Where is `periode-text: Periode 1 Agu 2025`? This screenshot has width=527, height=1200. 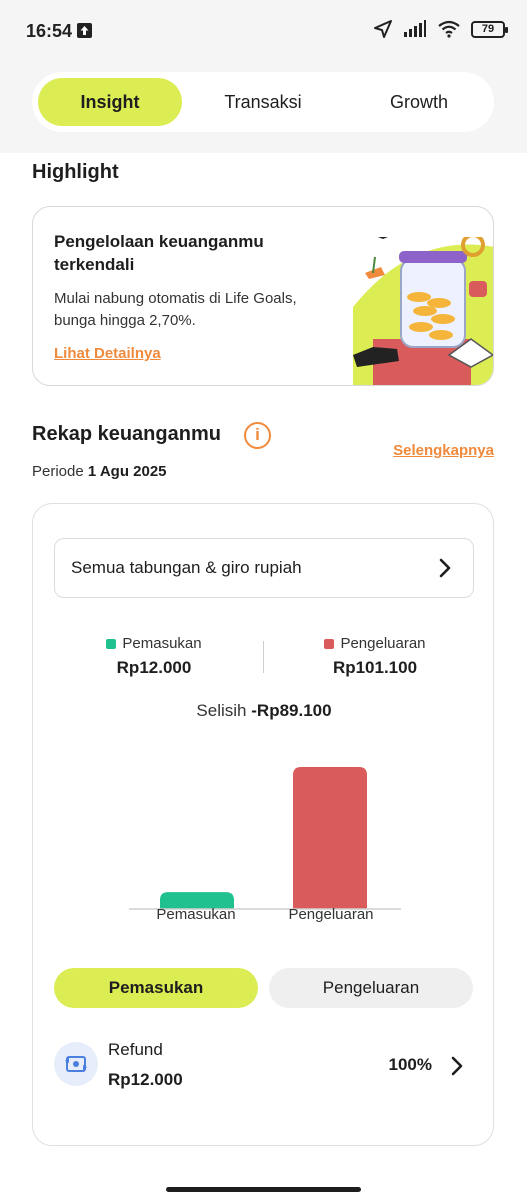 periode-text: Periode 1 Agu 2025 is located at coordinates (99, 471).